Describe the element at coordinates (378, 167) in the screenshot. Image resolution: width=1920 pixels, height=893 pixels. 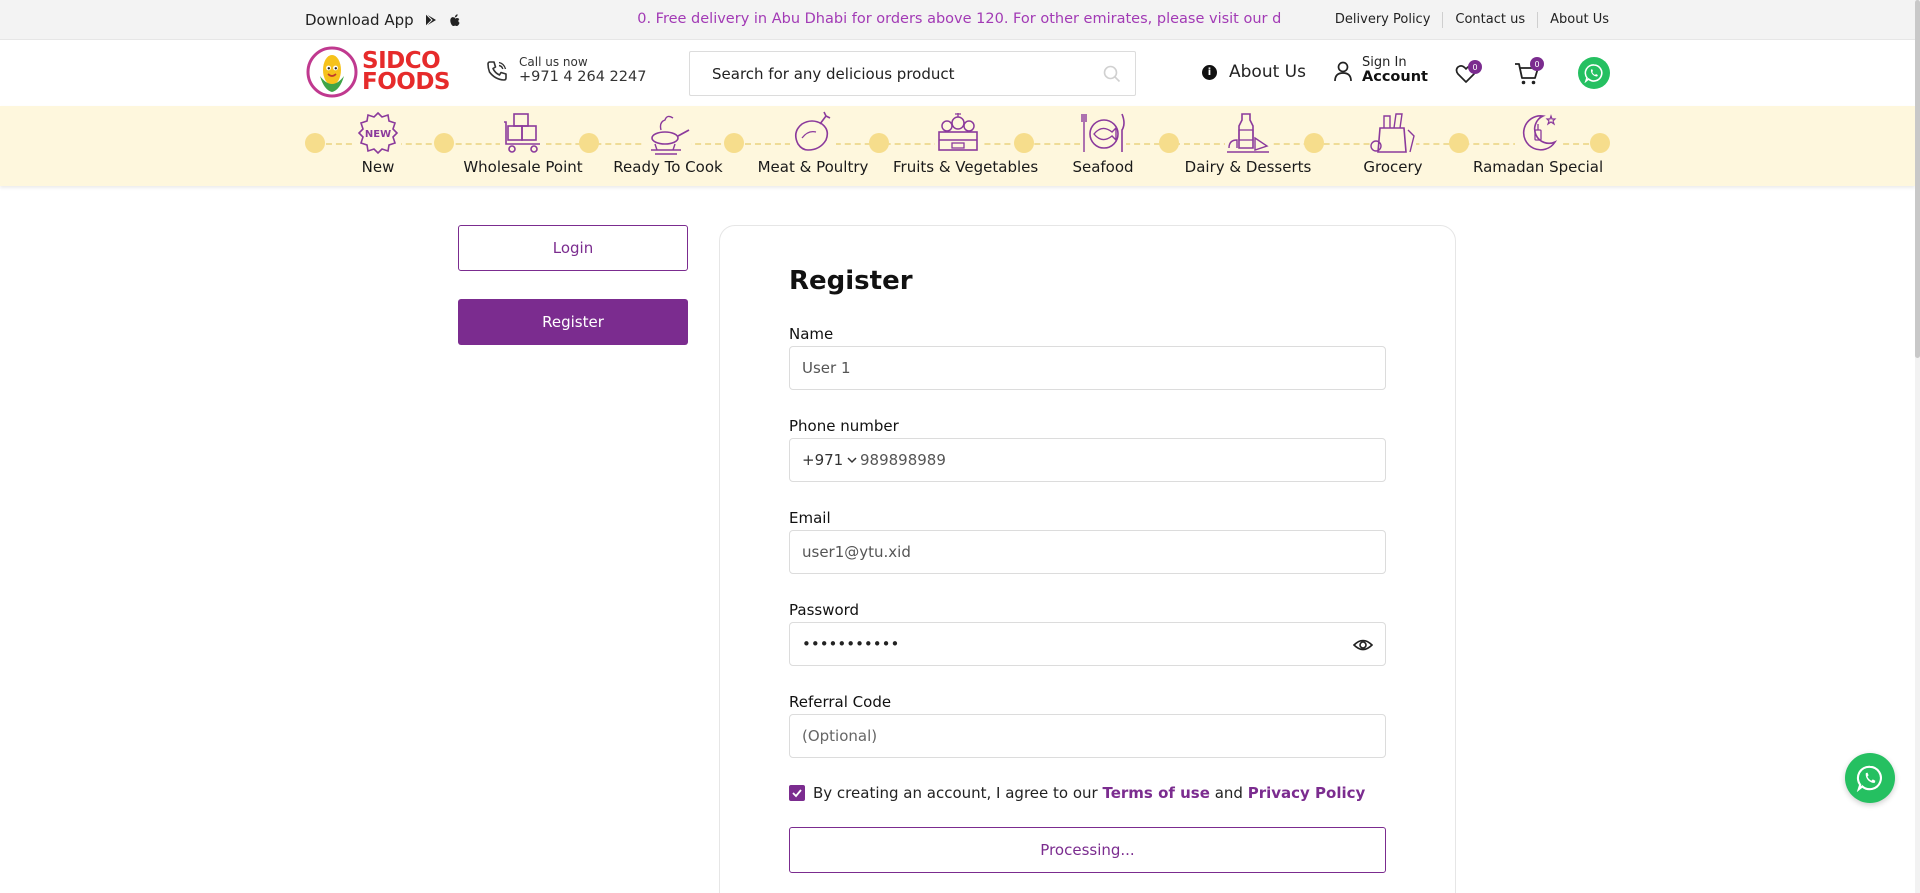
I see `category-label: New` at that location.